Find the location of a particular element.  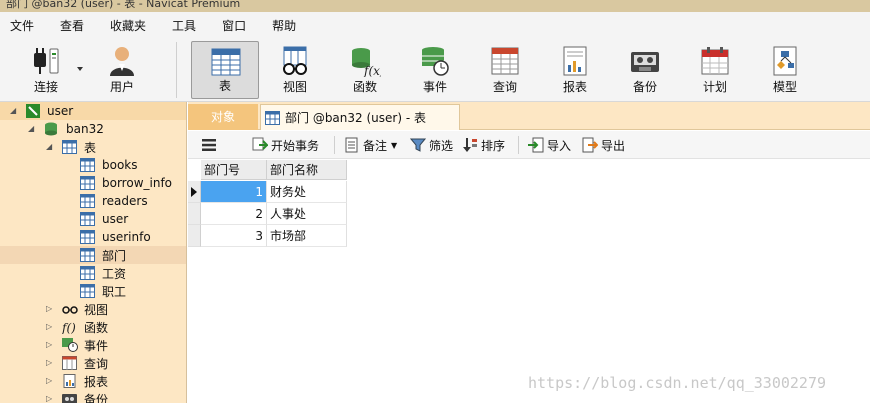

connect-dropdown-icon is located at coordinates (80, 69).